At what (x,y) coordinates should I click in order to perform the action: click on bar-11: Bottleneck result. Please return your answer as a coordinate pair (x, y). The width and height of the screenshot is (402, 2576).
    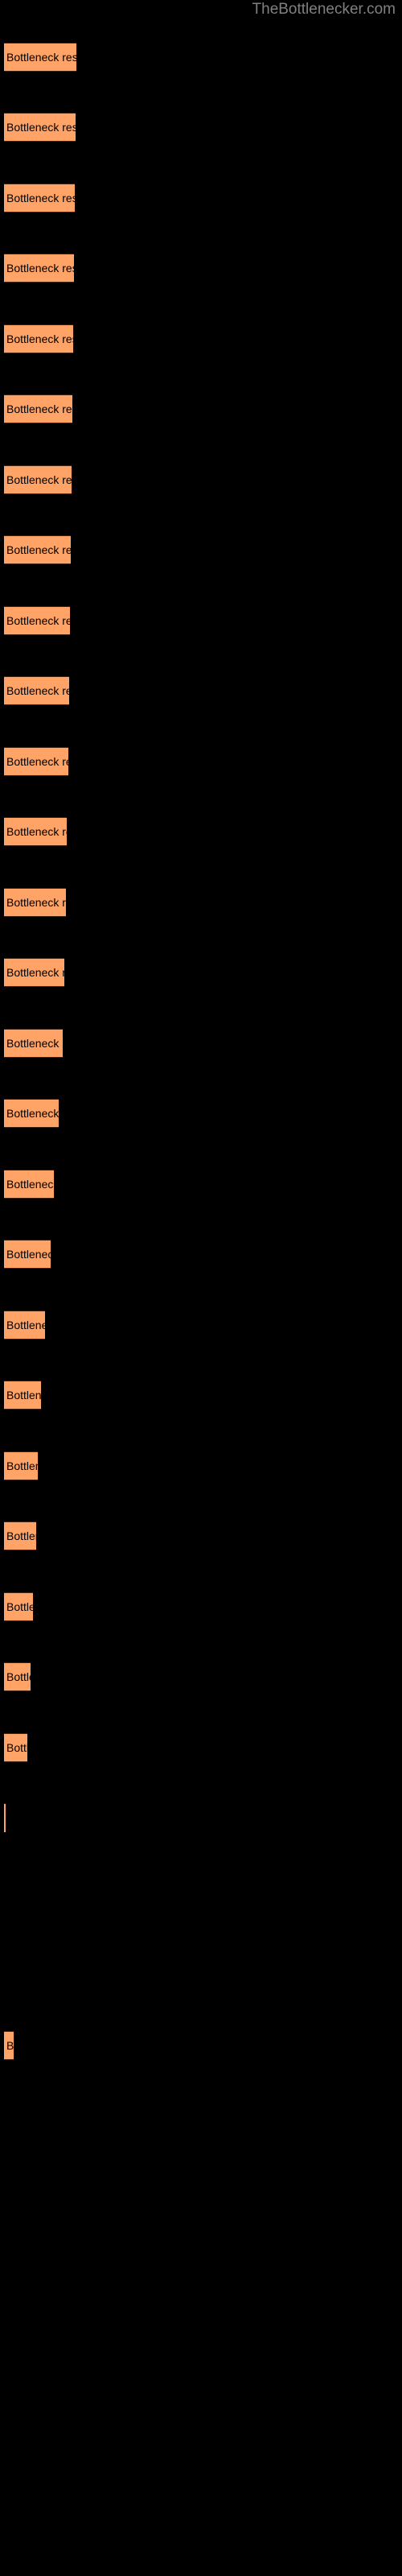
    Looking at the image, I should click on (36, 761).